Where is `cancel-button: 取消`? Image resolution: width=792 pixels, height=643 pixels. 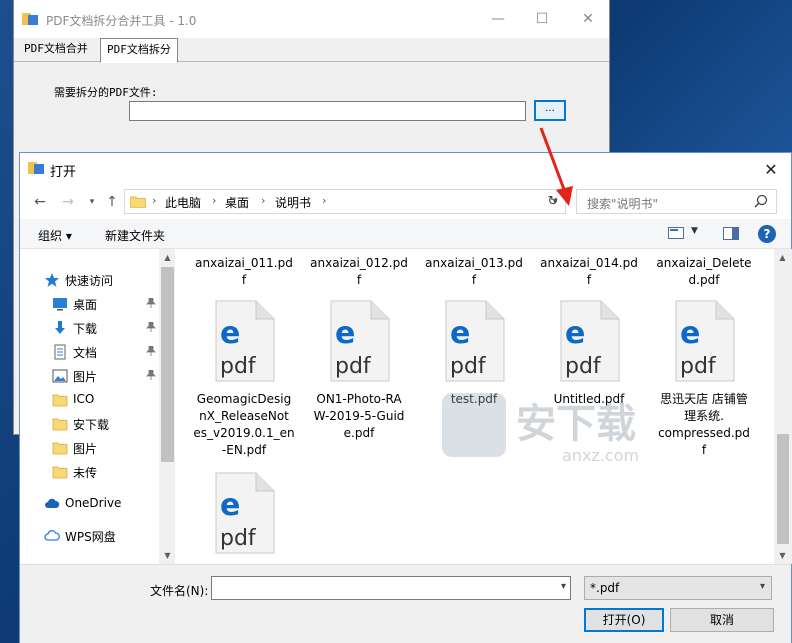
cancel-button: 取消 is located at coordinates (722, 620).